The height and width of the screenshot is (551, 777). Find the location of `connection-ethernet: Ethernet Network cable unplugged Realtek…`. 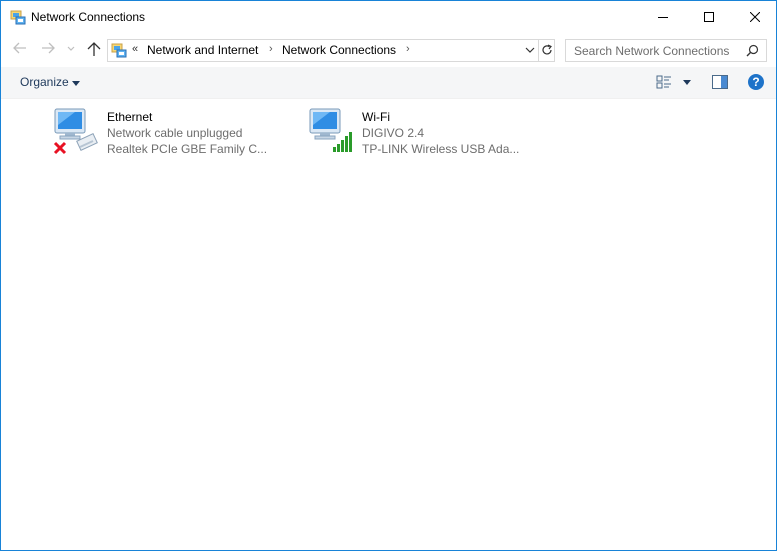

connection-ethernet: Ethernet Network cable unplugged Realtek… is located at coordinates (171, 132).